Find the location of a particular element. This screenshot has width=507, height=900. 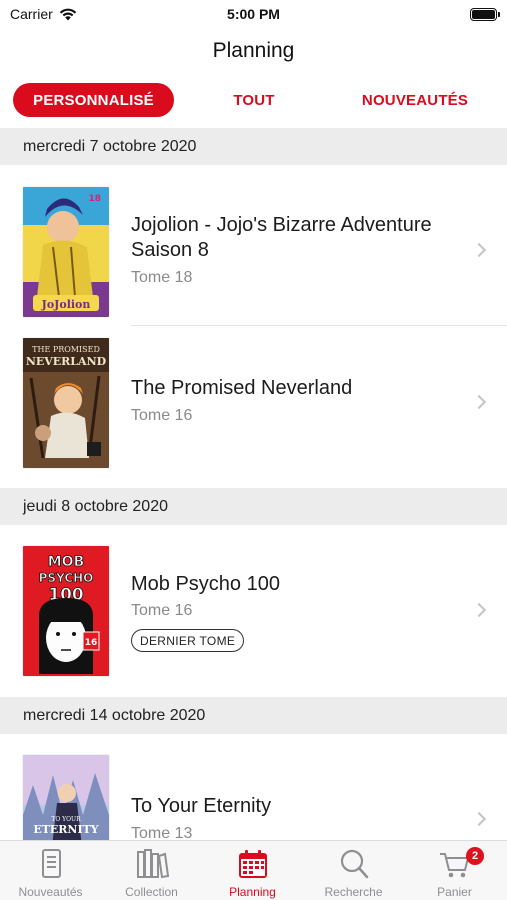

books-icon is located at coordinates (152, 864).